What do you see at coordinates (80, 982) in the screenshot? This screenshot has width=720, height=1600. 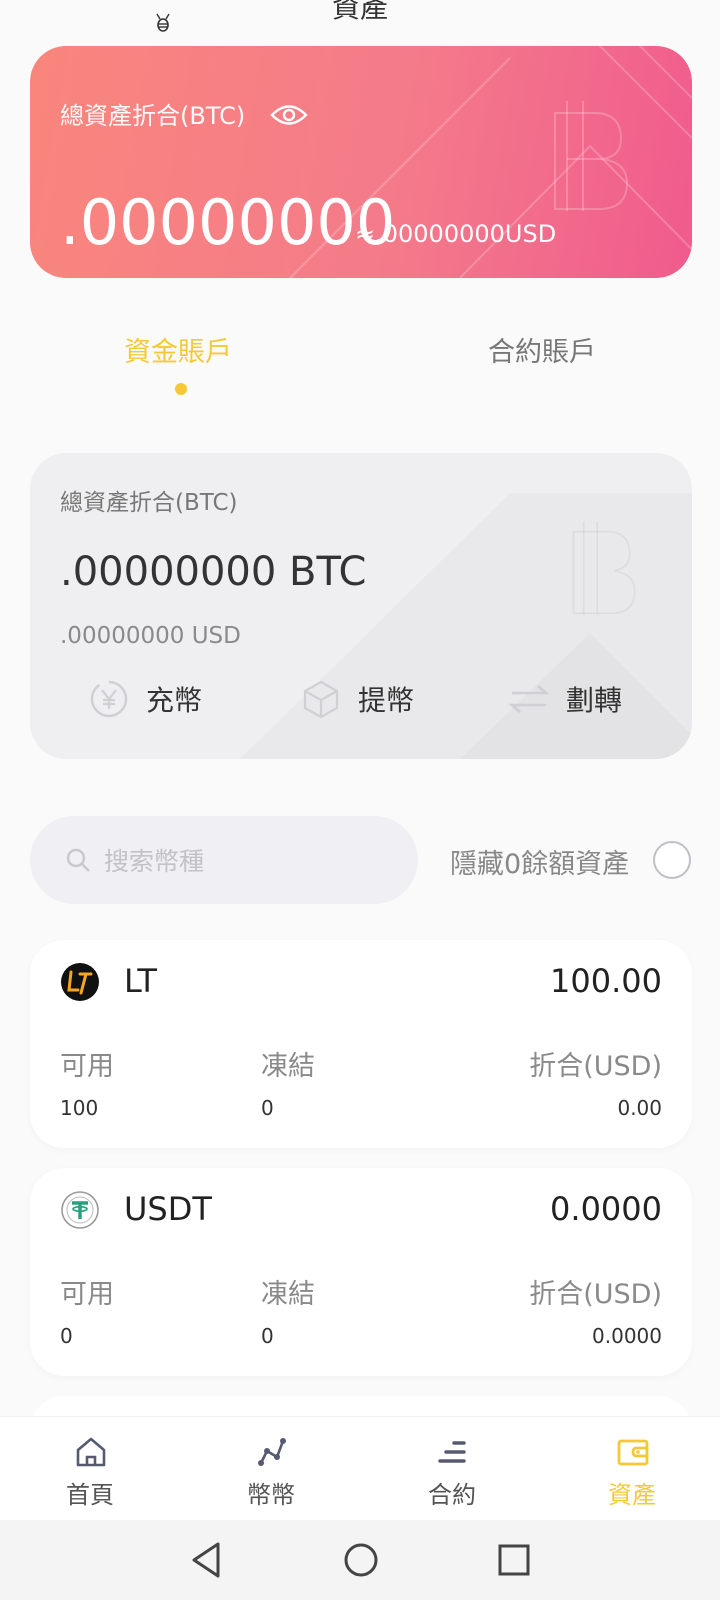 I see `lt-coin-icon` at bounding box center [80, 982].